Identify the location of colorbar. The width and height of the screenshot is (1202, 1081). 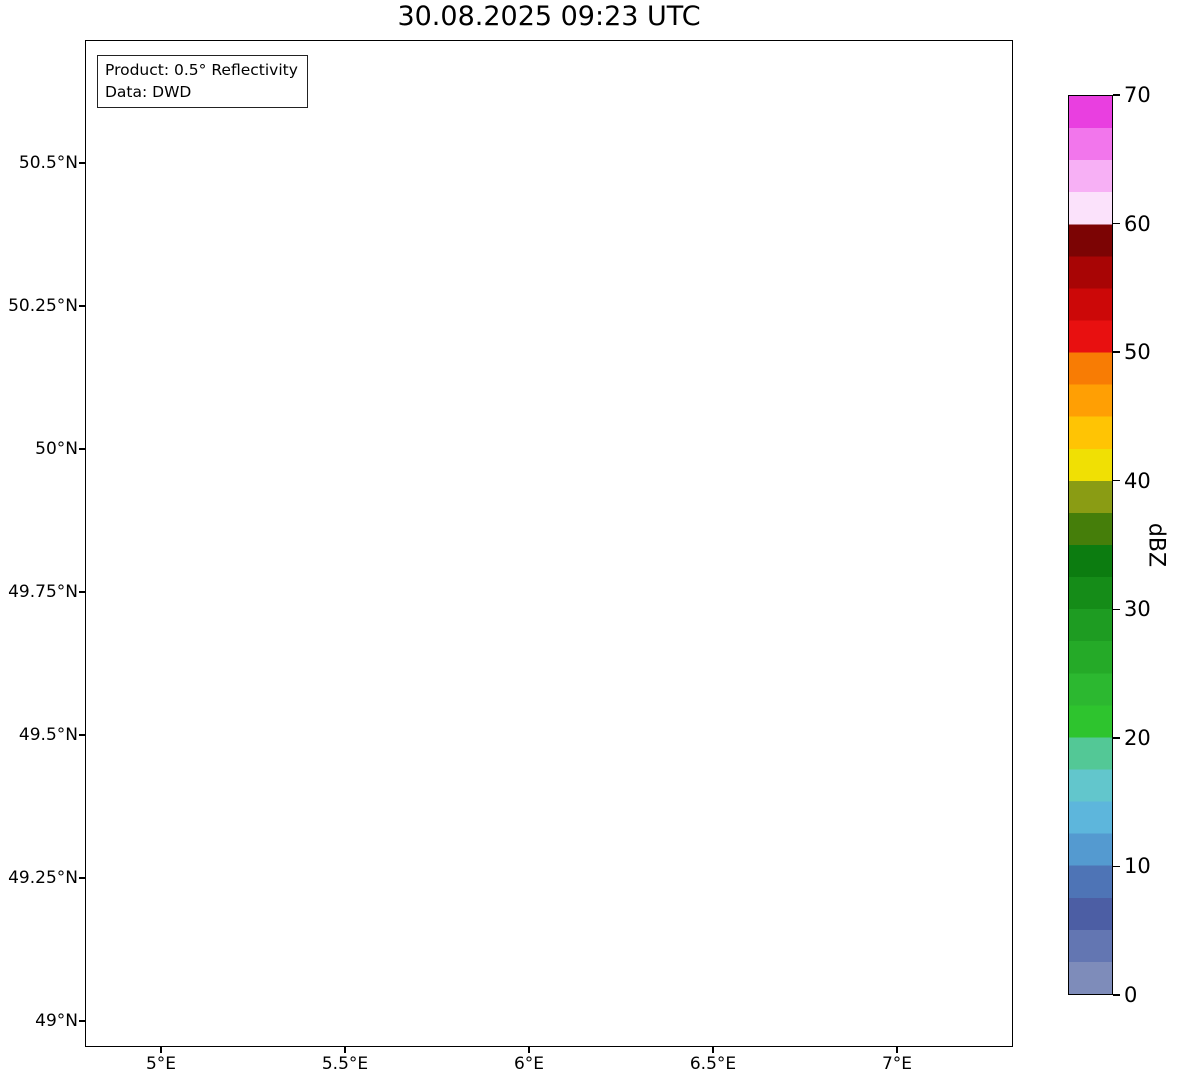
(1090, 545).